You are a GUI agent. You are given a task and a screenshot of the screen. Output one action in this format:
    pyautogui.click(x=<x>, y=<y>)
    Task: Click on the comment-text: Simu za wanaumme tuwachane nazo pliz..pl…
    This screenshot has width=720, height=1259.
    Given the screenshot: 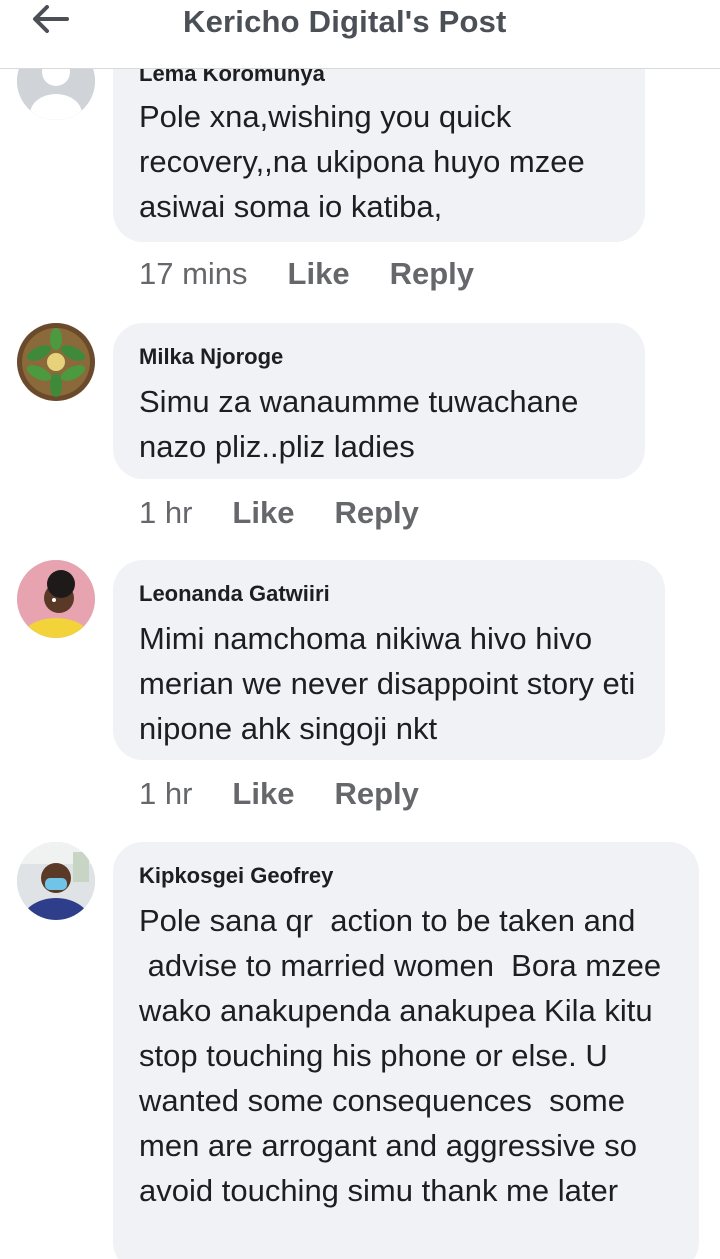 What is the action you would take?
    pyautogui.click(x=363, y=424)
    